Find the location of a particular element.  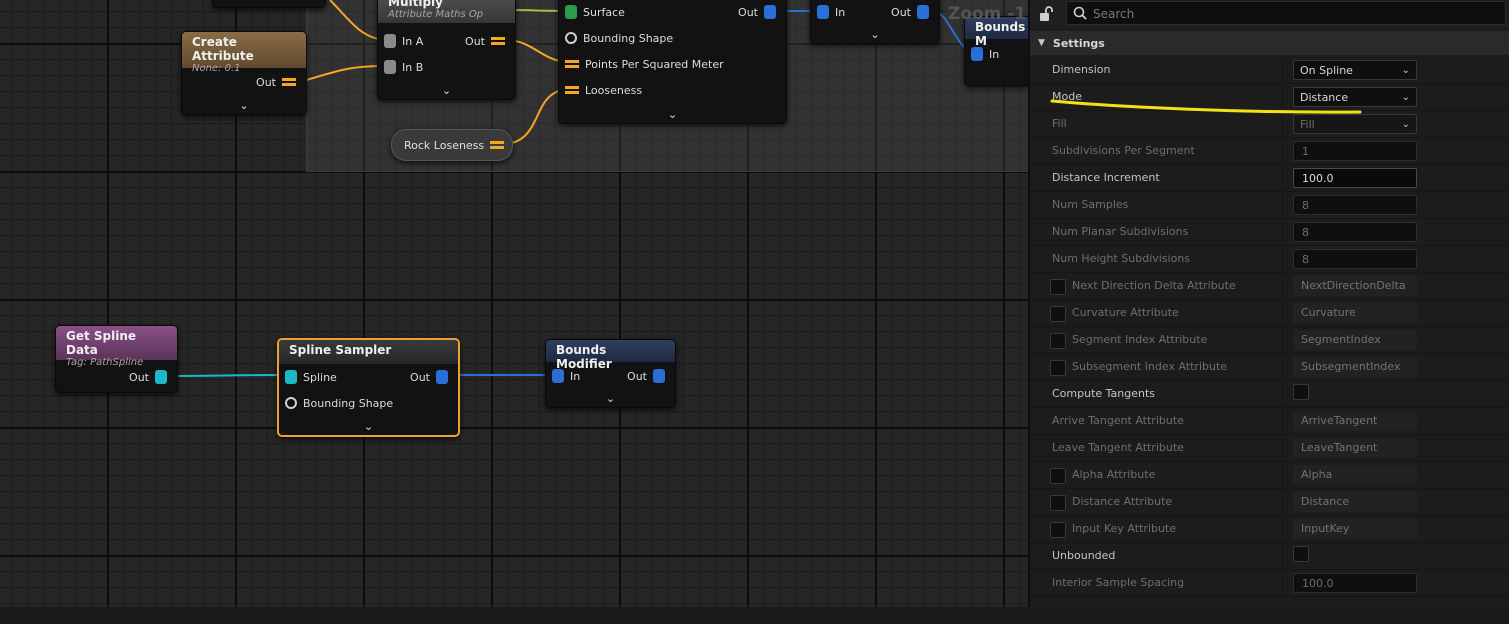

search-box is located at coordinates (1286, 13).